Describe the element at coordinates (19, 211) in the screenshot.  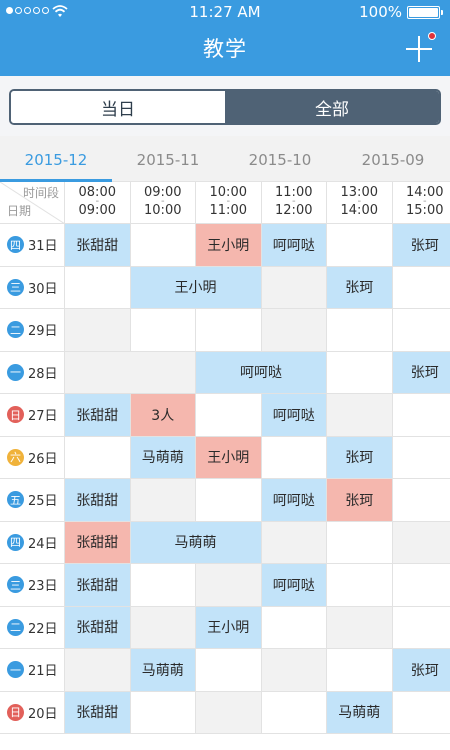
I see `corner-date-label: 日期` at that location.